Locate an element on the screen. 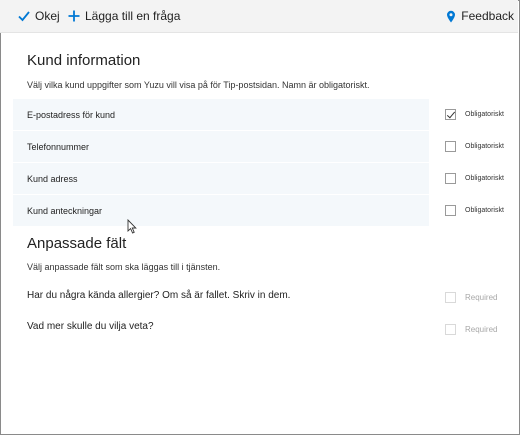  required-toggle-address: Obligatoriskt is located at coordinates (474, 178).